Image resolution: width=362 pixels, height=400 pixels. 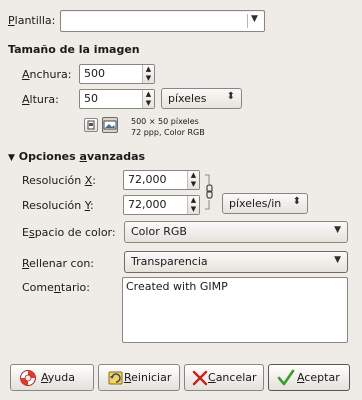 I want to click on landscape-icon, so click(x=110, y=125).